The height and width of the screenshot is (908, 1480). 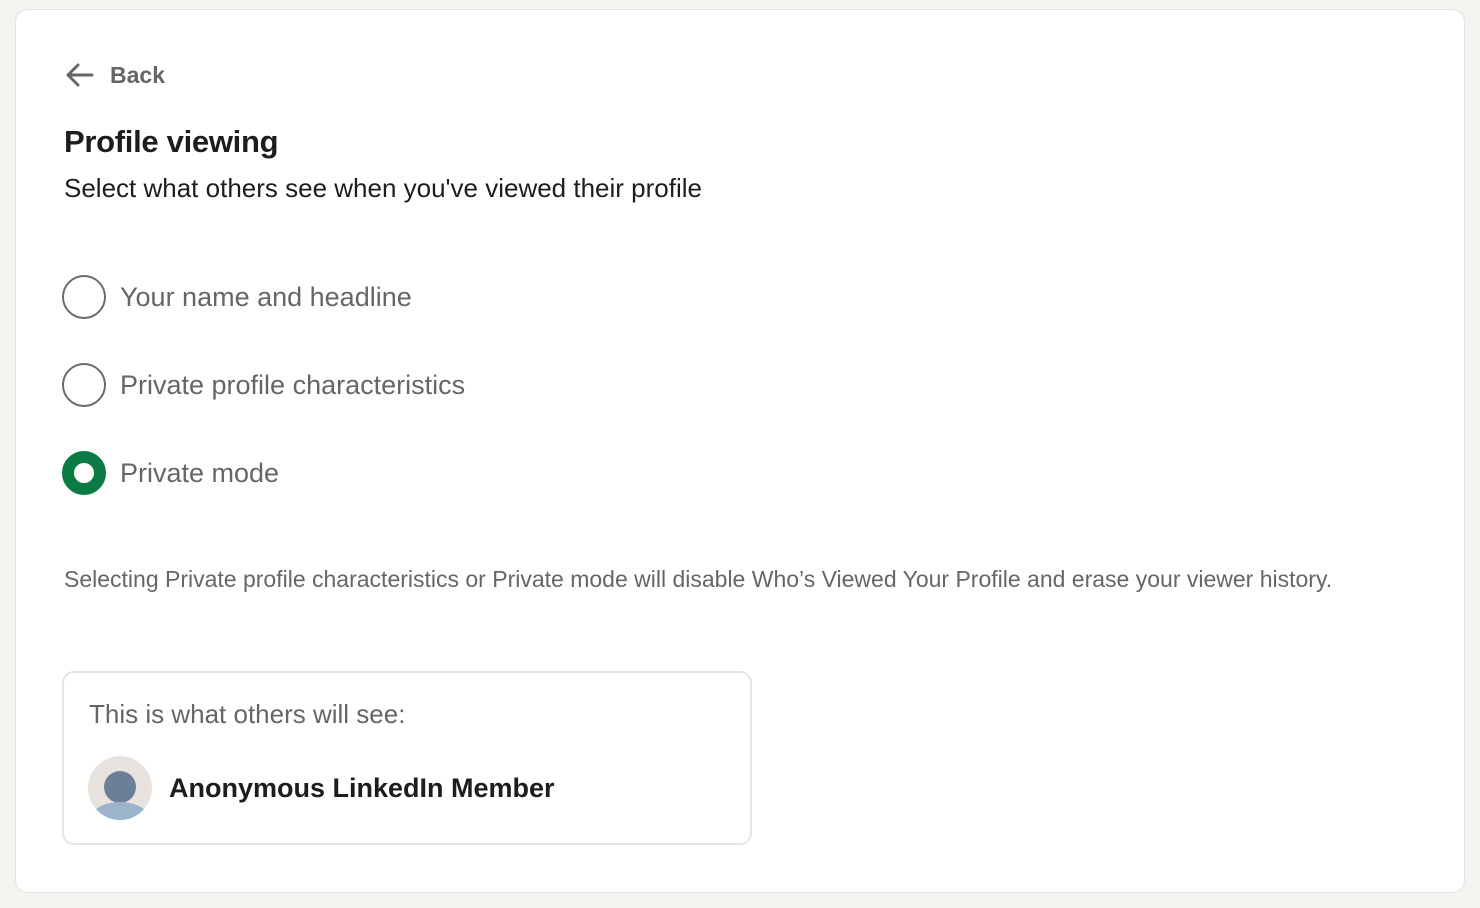 What do you see at coordinates (200, 472) in the screenshot?
I see `option-label: Private mode` at bounding box center [200, 472].